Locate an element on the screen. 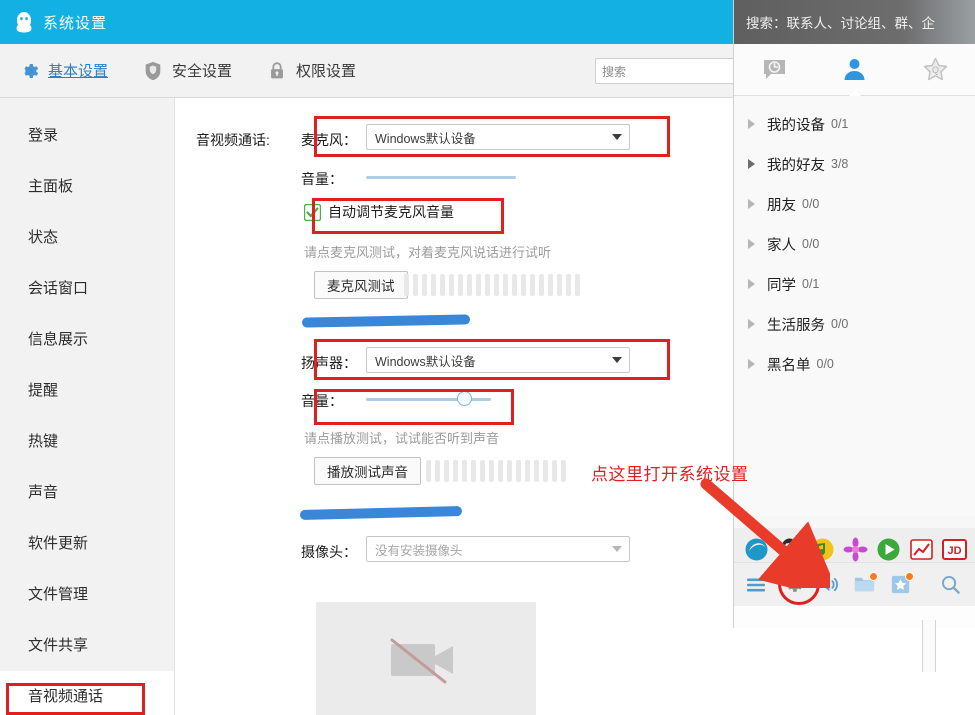  sidebar-item-label: 音视频通话 is located at coordinates (66, 696).